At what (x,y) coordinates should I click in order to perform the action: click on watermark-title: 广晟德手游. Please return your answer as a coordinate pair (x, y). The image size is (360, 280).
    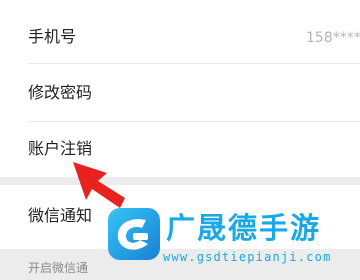
    Looking at the image, I should click on (244, 228).